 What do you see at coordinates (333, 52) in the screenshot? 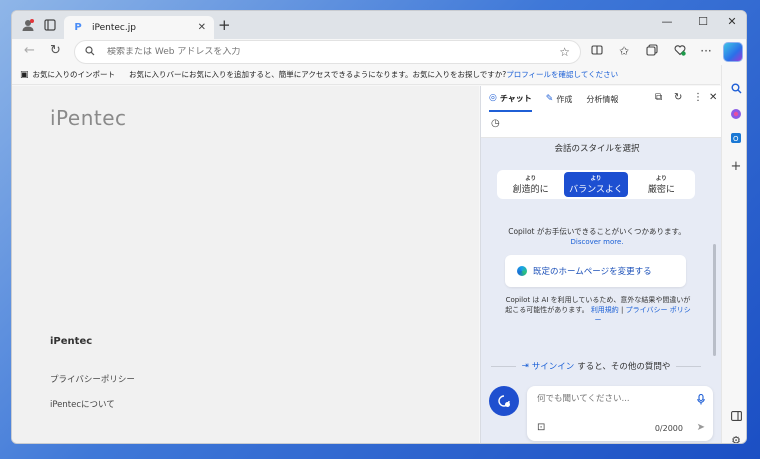
I see `address-input` at bounding box center [333, 52].